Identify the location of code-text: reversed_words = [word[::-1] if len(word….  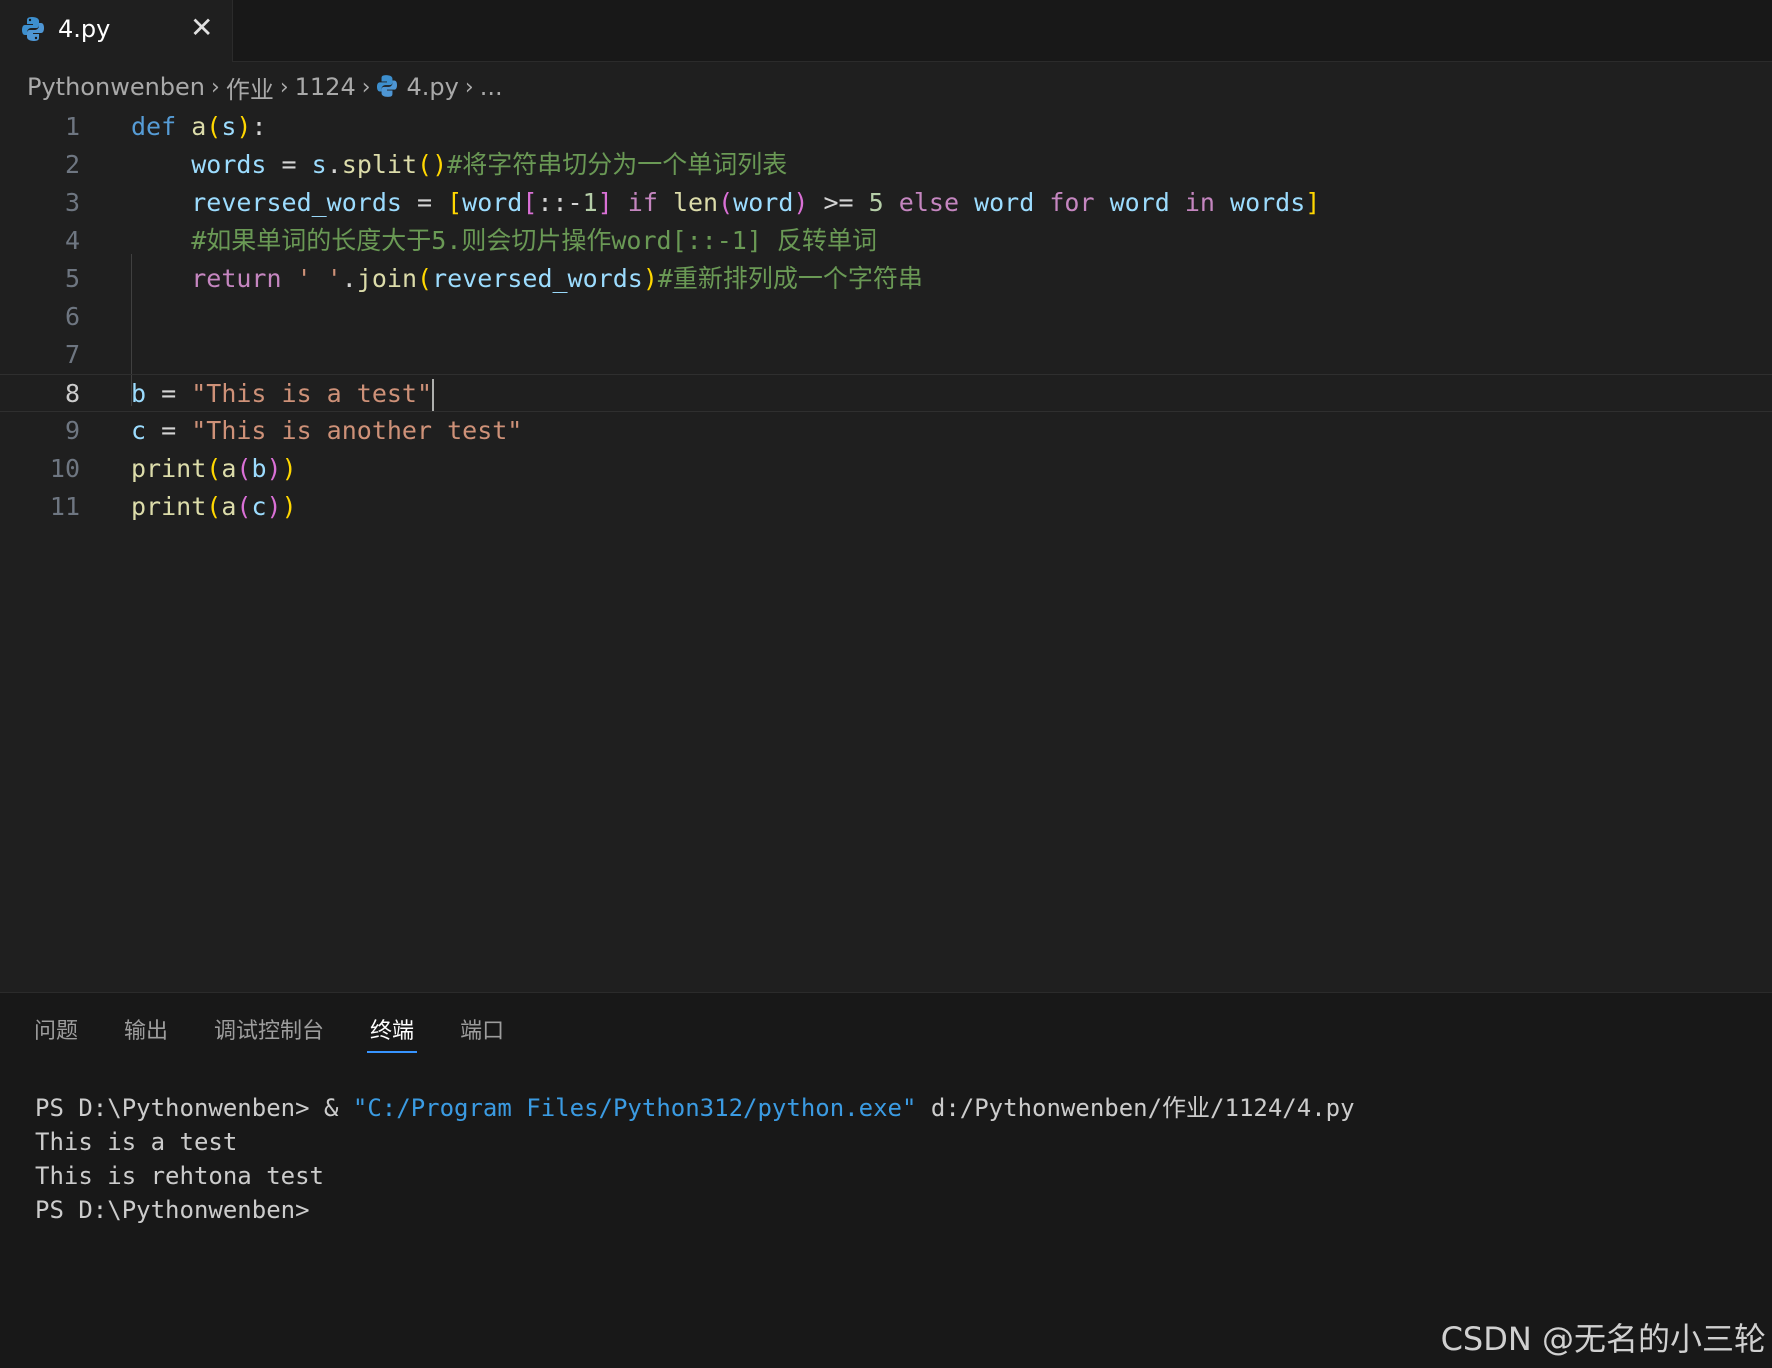
(725, 203).